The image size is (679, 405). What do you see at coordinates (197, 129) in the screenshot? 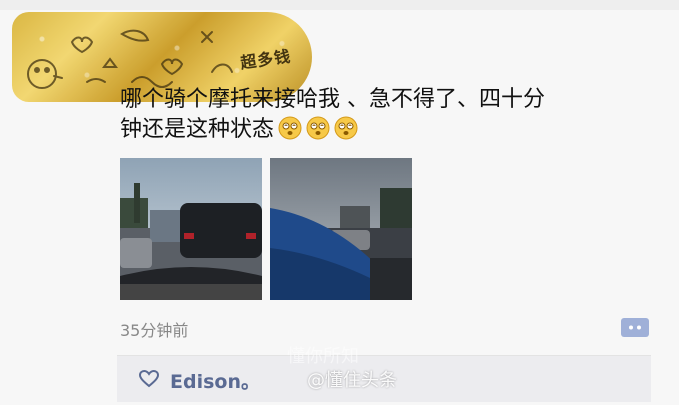
I see `post-text-line-2: 钟还是这种状态` at bounding box center [197, 129].